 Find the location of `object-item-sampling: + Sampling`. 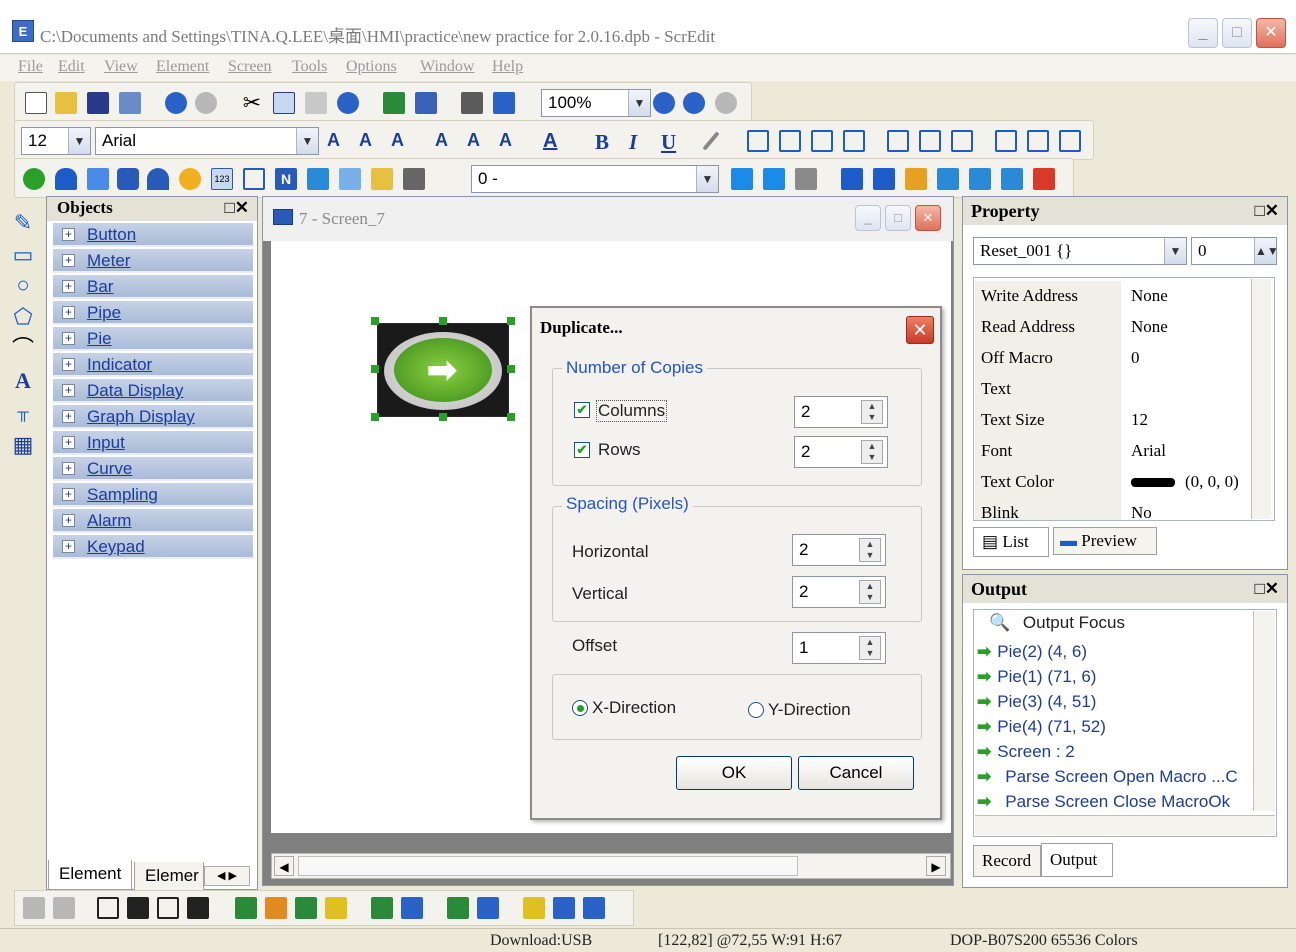

object-item-sampling: + Sampling is located at coordinates (153, 495).